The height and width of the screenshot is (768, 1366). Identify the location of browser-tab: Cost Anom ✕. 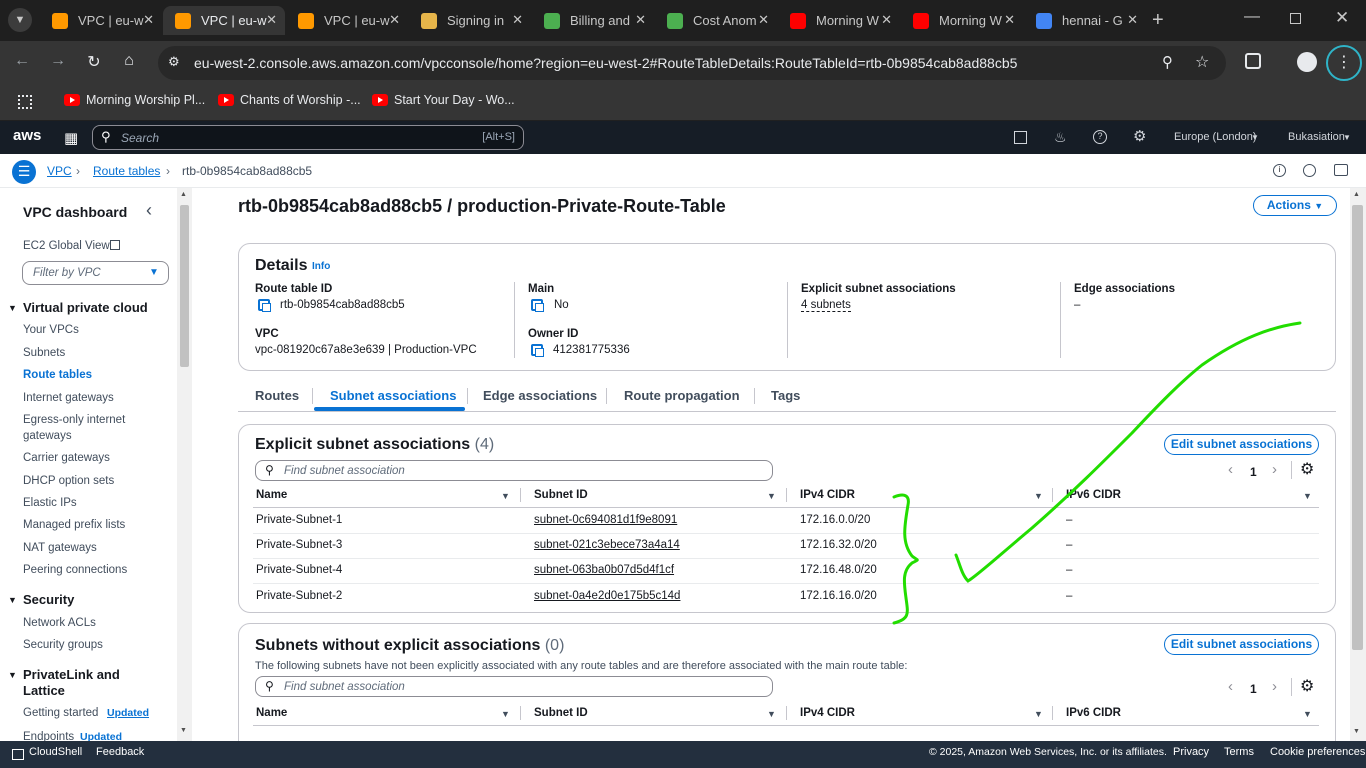
(716, 20).